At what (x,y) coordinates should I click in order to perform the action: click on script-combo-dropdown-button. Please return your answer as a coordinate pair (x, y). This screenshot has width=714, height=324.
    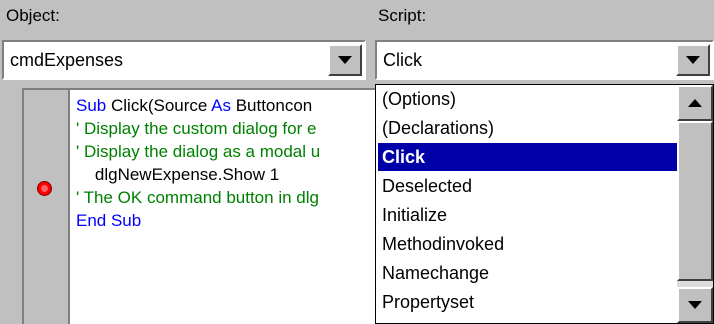
    Looking at the image, I should click on (693, 60).